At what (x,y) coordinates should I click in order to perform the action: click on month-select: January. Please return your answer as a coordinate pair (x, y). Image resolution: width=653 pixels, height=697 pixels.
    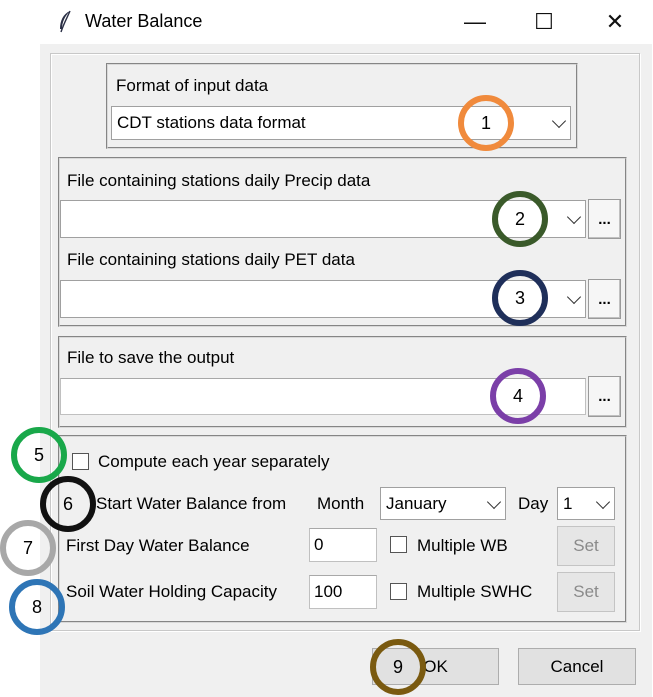
    Looking at the image, I should click on (443, 503).